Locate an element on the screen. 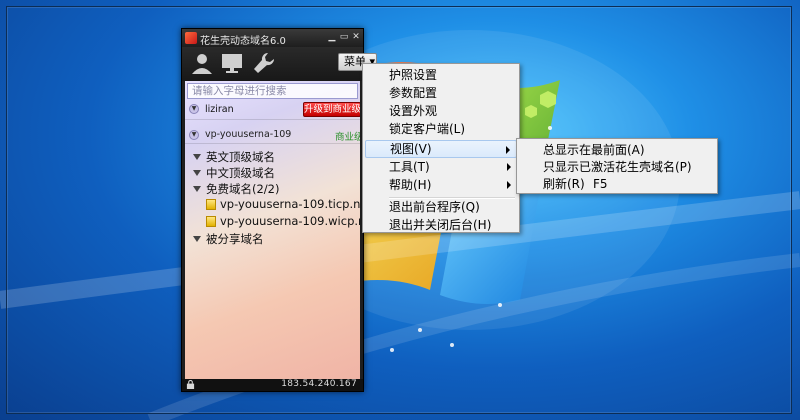 Image resolution: width=800 pixels, height=420 pixels. title-bar: 花生壳动态域名6.0 ▁ ▭ ✕ is located at coordinates (272, 38).